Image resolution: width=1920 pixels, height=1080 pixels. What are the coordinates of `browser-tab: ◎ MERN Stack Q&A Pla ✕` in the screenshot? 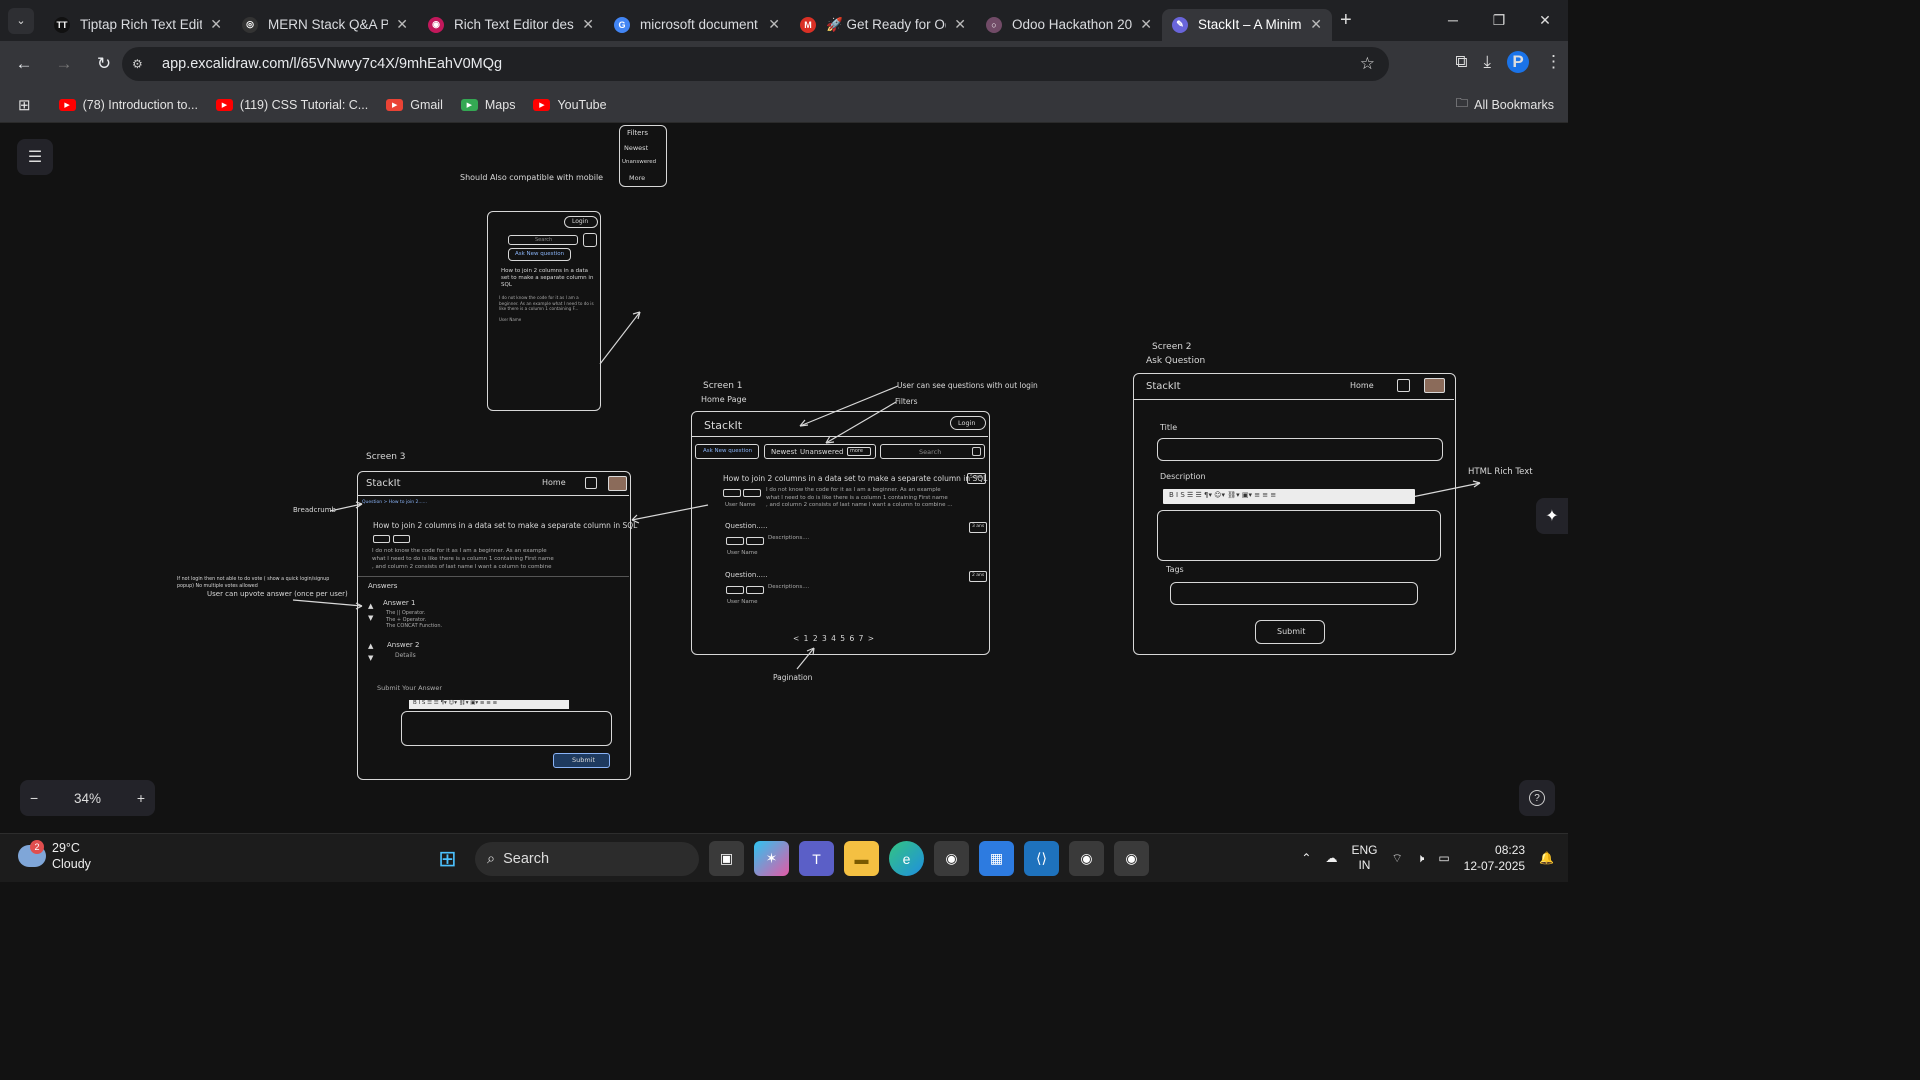 It's located at (325, 25).